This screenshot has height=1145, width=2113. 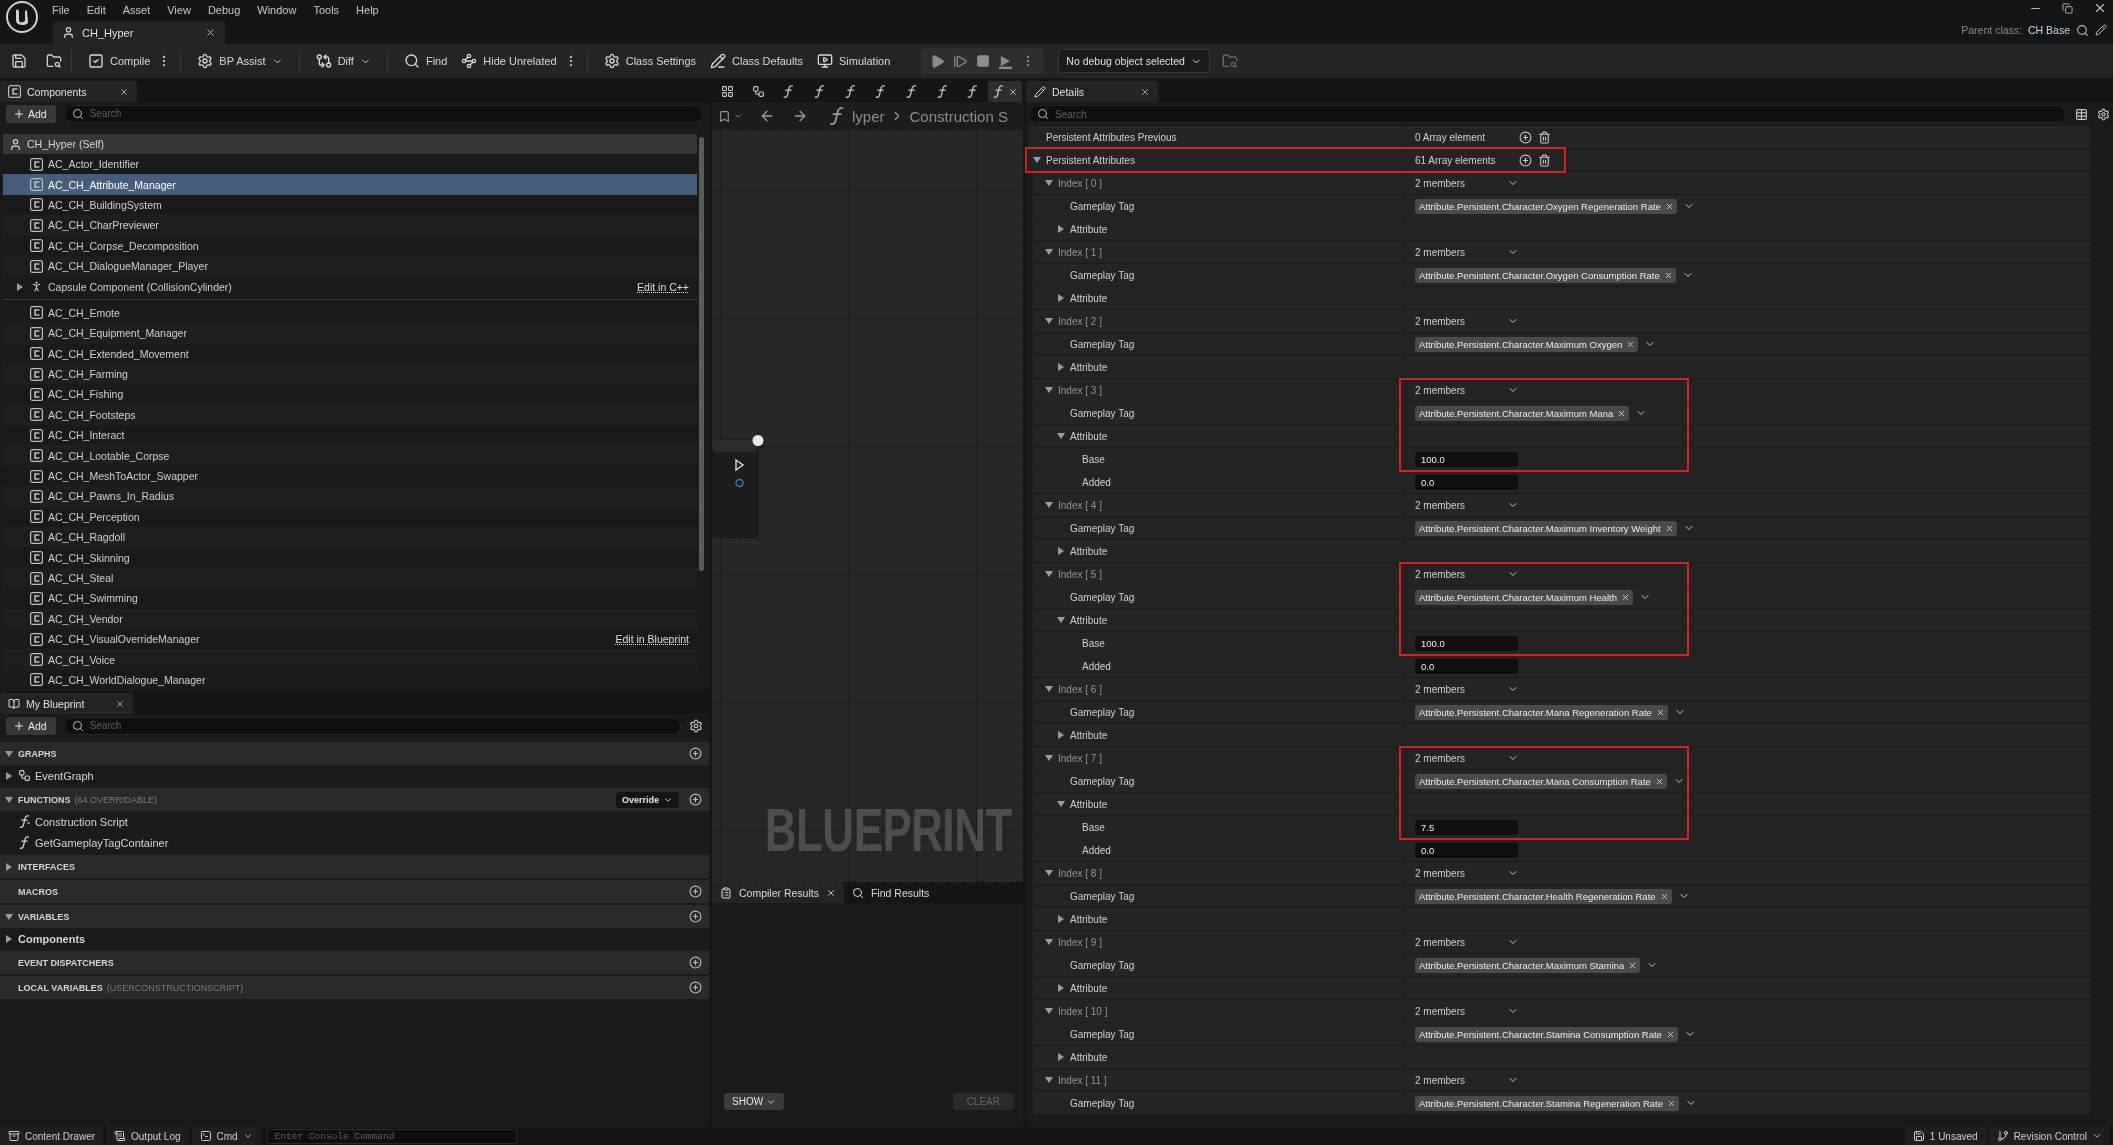 I want to click on number-field: 7.5, so click(x=1466, y=827).